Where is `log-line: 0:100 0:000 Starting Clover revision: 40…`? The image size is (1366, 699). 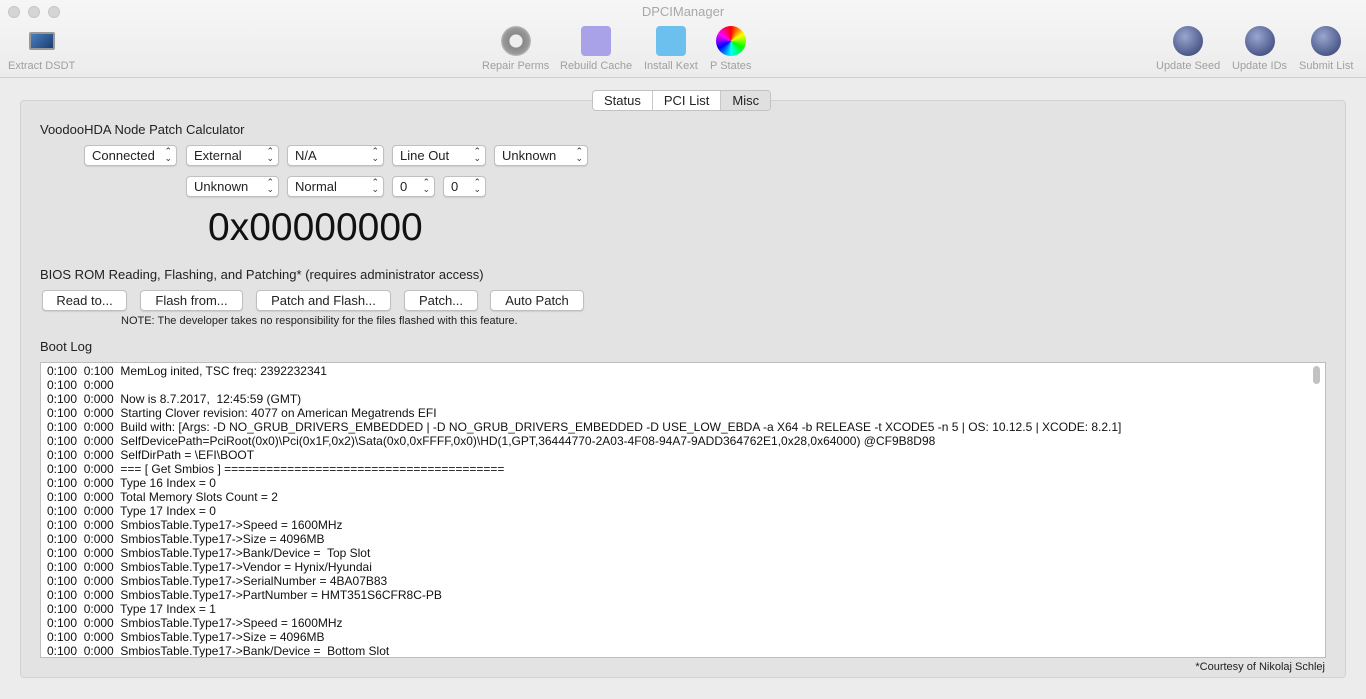
log-line: 0:100 0:000 Starting Clover revision: 40… is located at coordinates (242, 413).